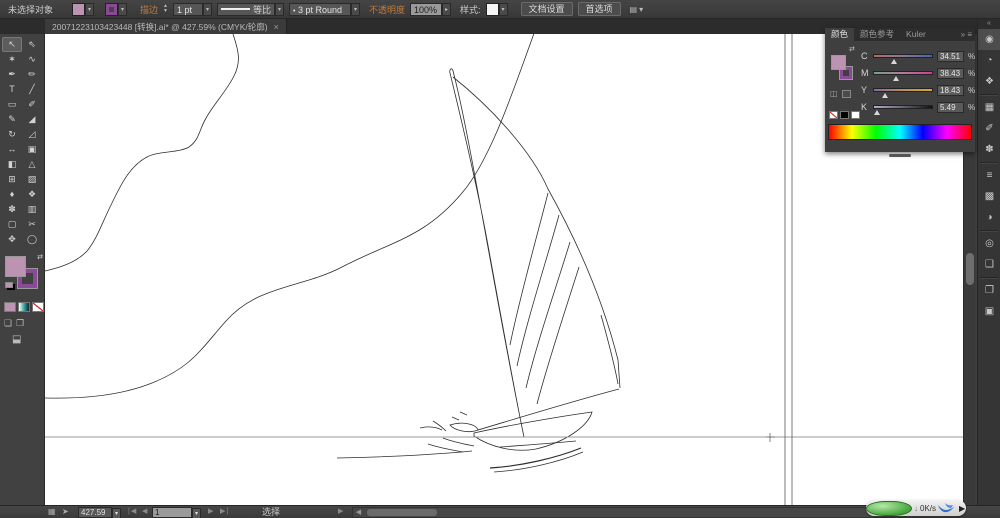  I want to click on panel-fill-swatch, so click(838, 62).